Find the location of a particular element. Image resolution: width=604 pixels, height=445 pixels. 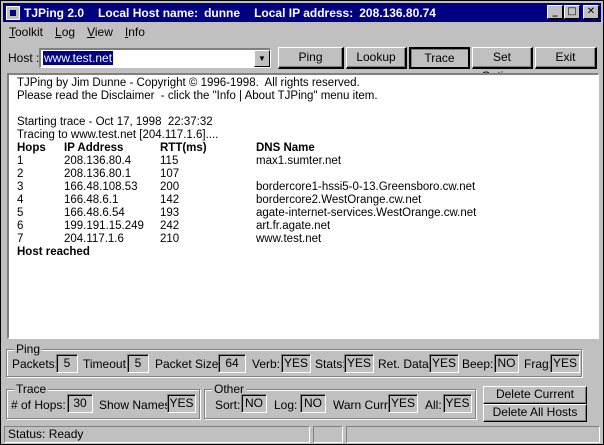

verb-label: Verb: is located at coordinates (266, 364).